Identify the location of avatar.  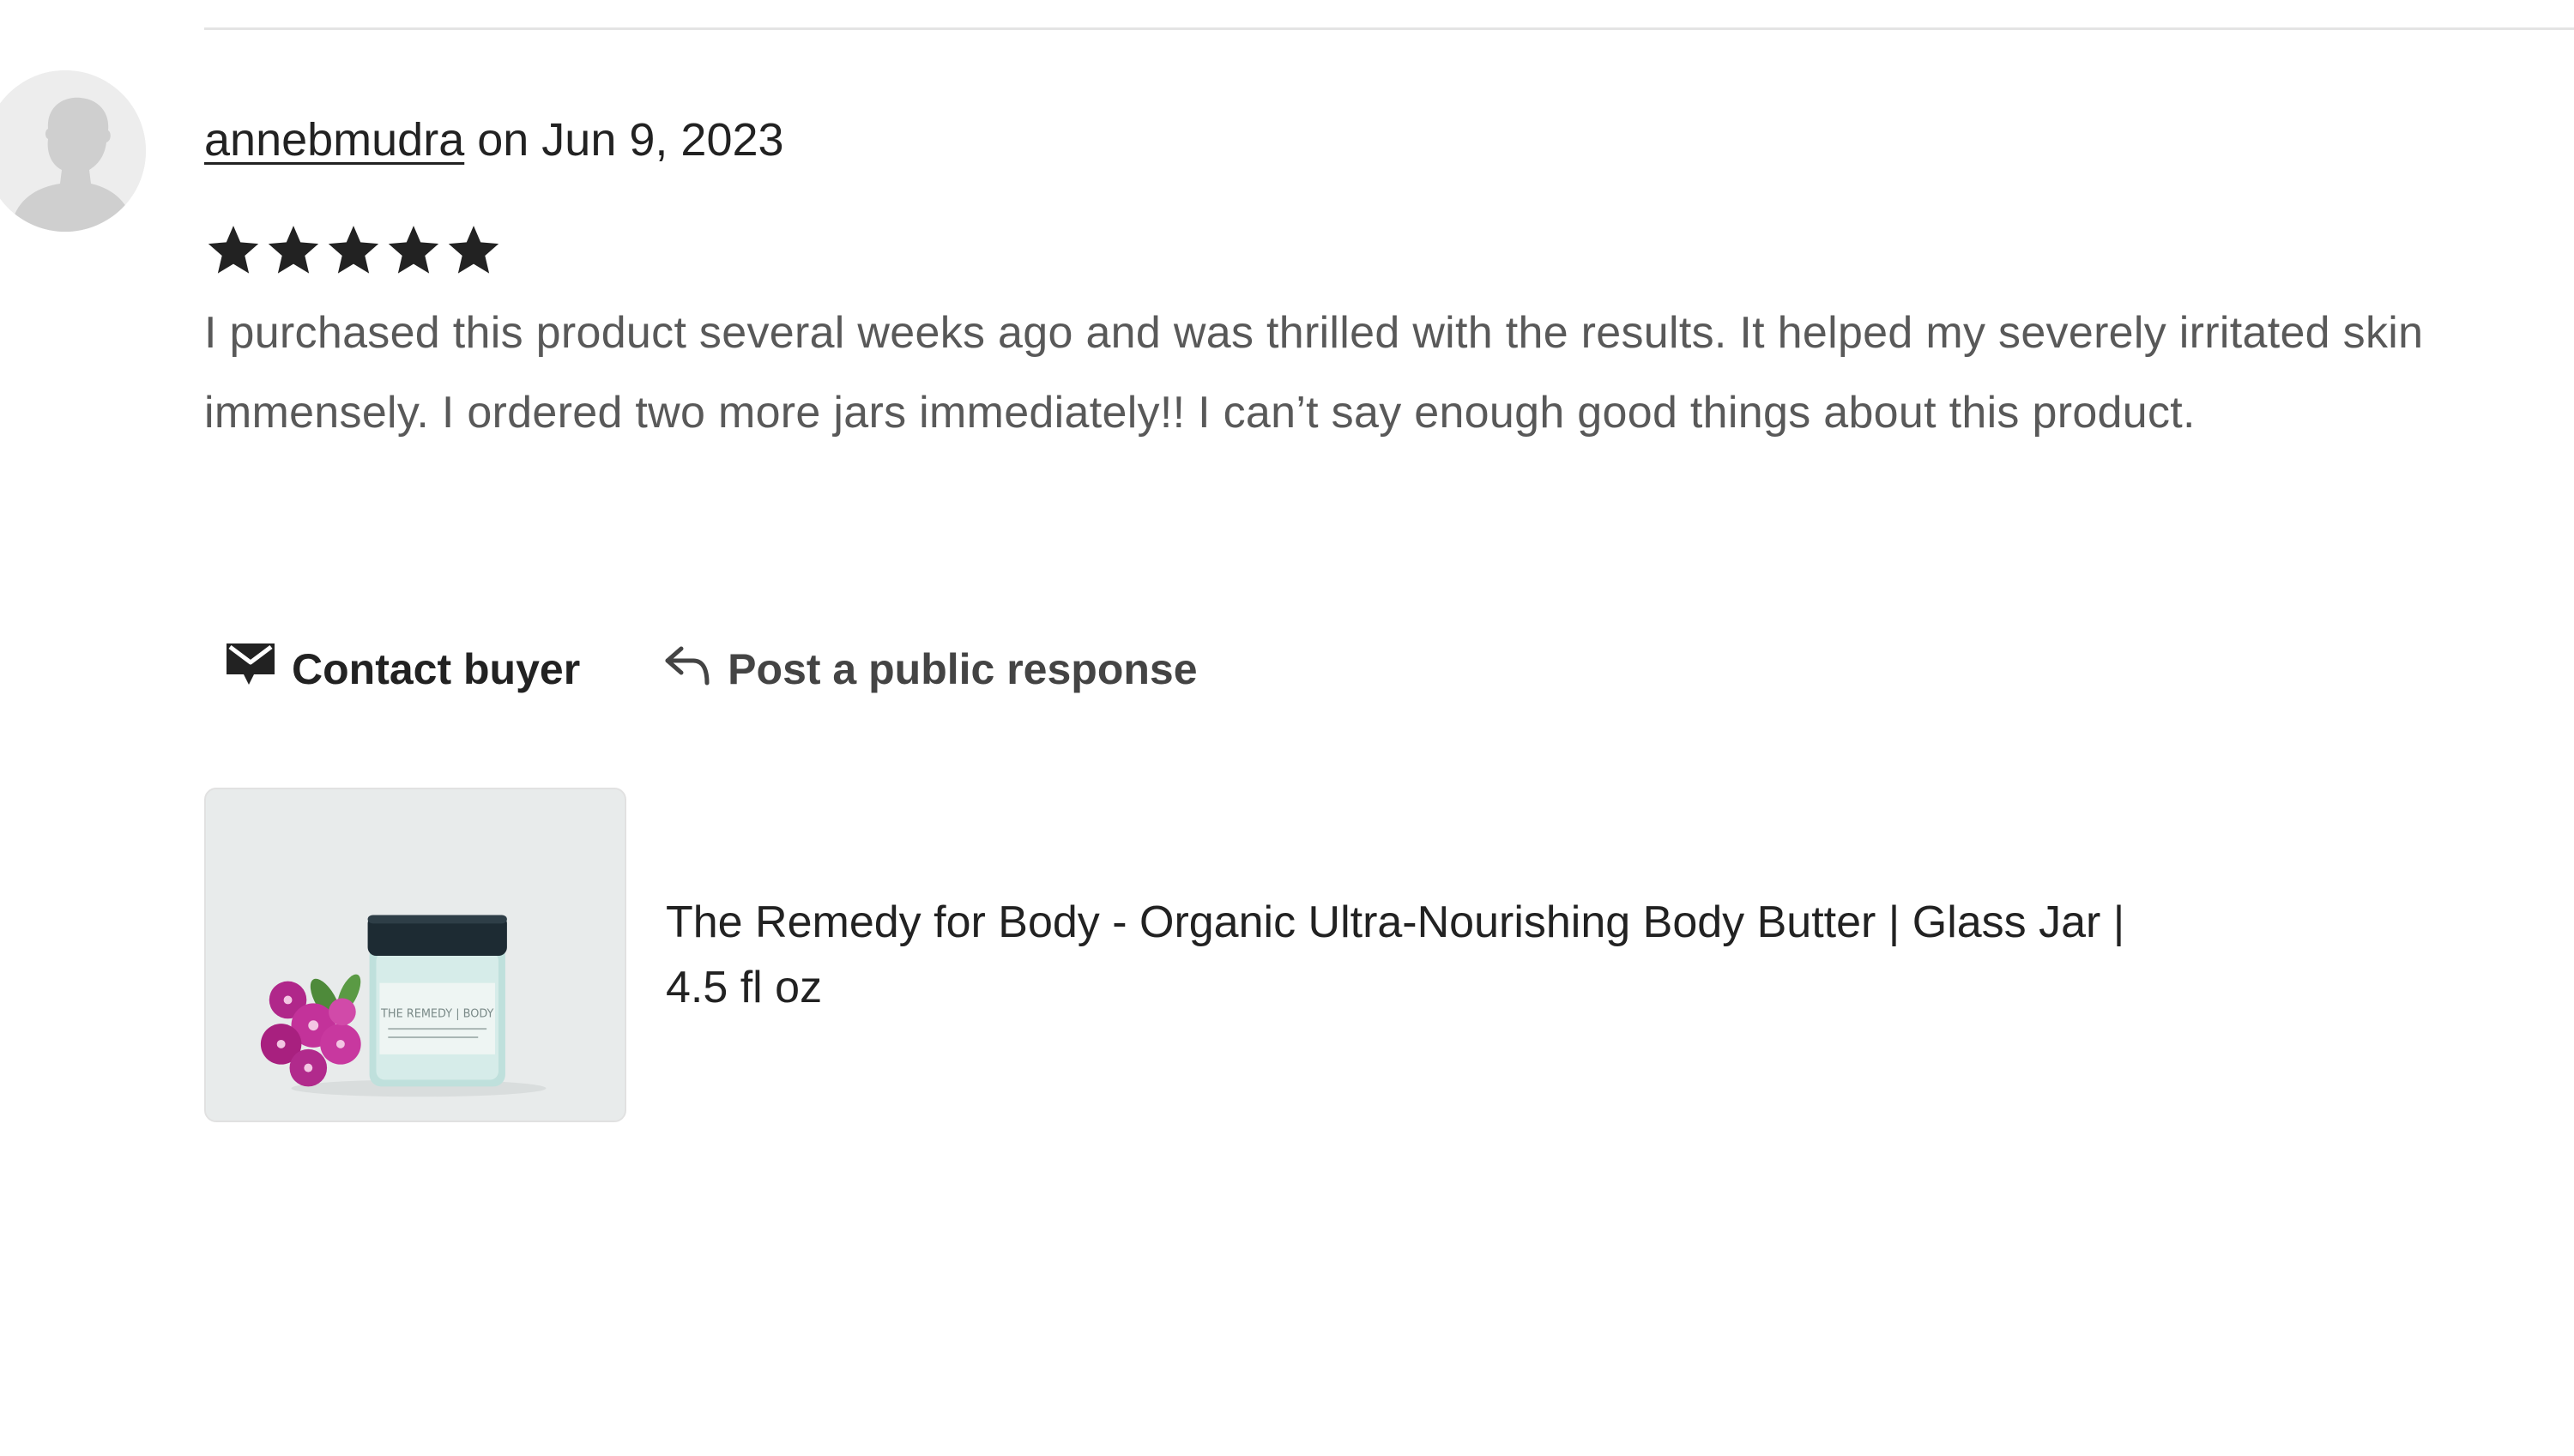
(73, 151).